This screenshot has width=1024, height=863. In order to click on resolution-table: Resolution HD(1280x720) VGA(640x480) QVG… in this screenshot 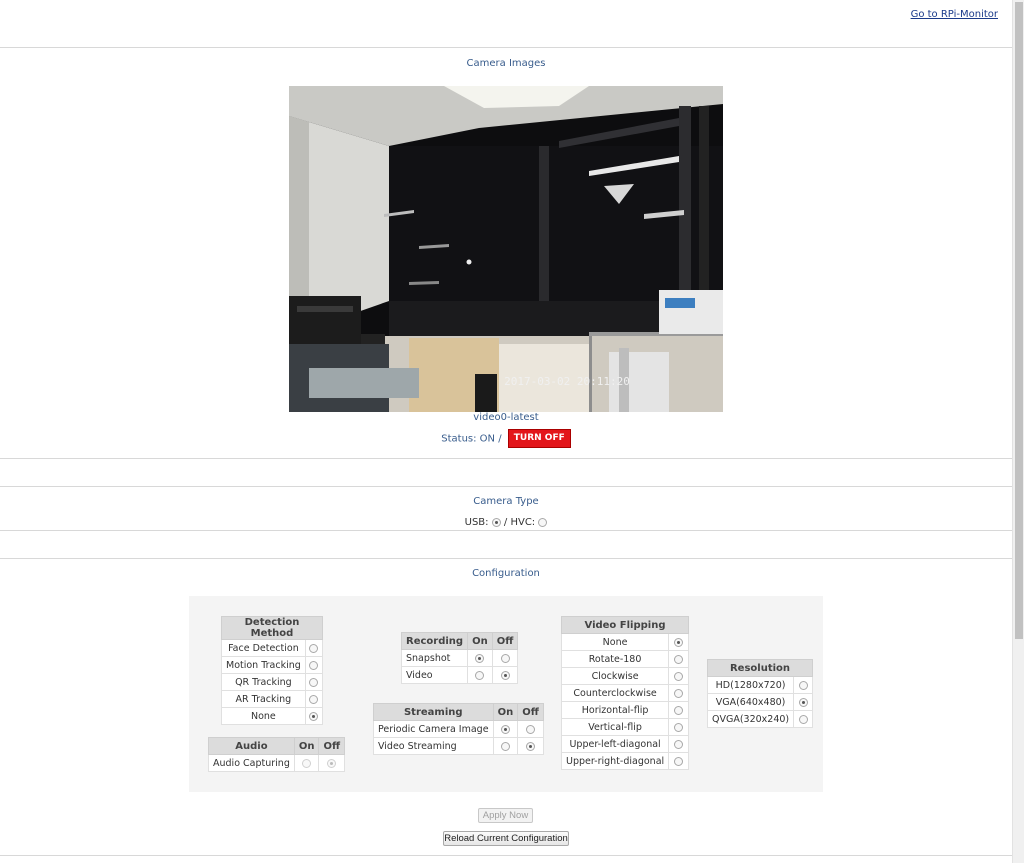, I will do `click(759, 693)`.